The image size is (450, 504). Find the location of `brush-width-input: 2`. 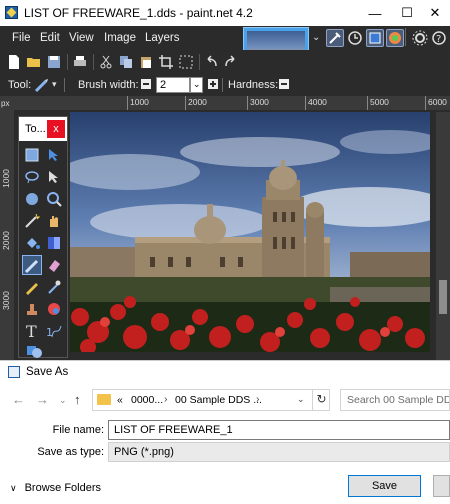

brush-width-input: 2 is located at coordinates (173, 85).